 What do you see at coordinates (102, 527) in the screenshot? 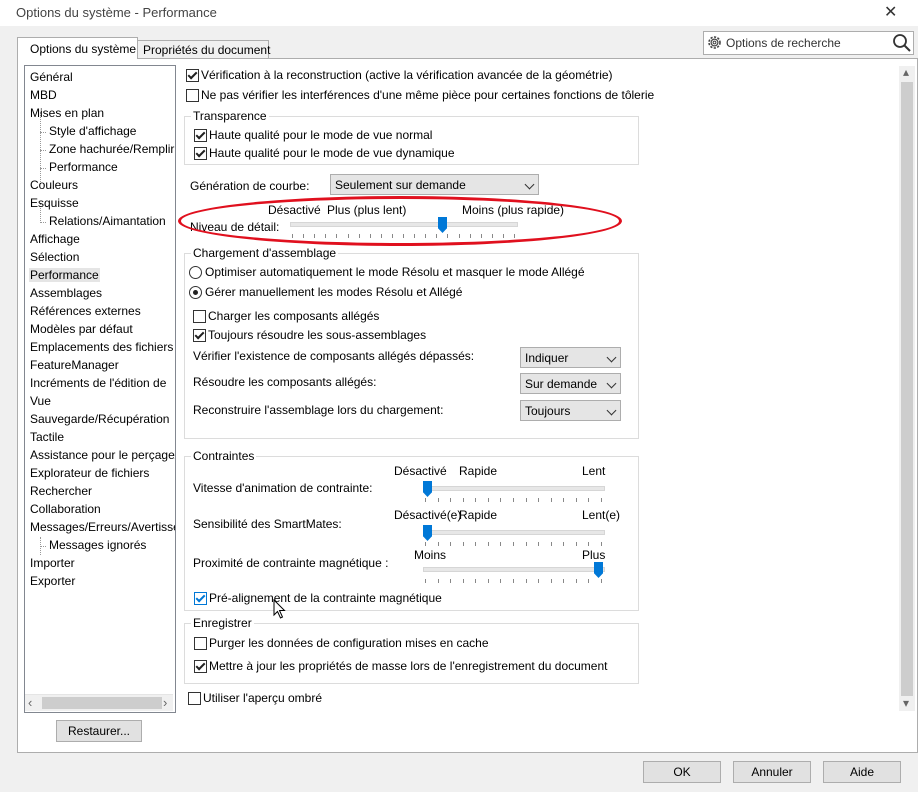
I see `tree-item: Messages/Erreurs/Avertisse` at bounding box center [102, 527].